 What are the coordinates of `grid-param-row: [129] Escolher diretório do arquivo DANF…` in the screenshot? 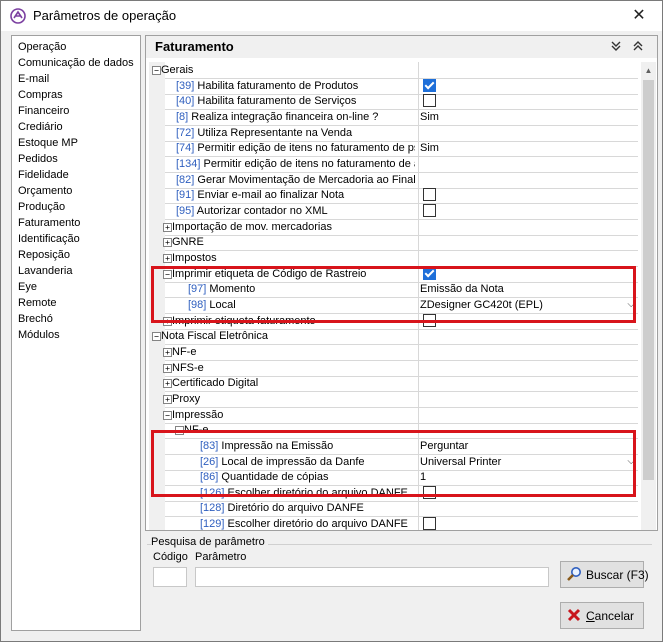 It's located at (393, 523).